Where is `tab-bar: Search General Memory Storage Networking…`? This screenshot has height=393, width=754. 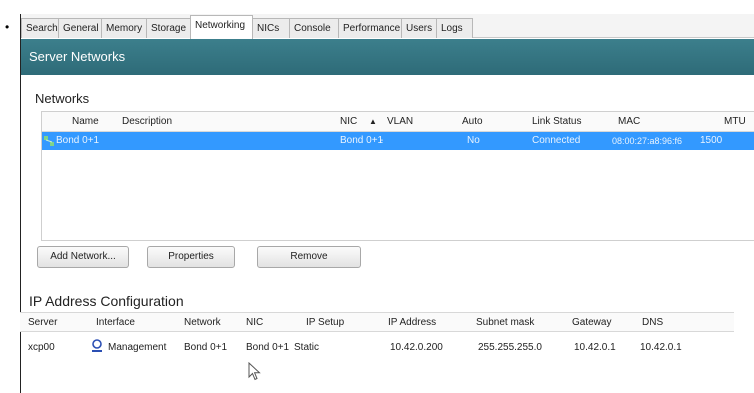 tab-bar: Search General Memory Storage Networking… is located at coordinates (387, 26).